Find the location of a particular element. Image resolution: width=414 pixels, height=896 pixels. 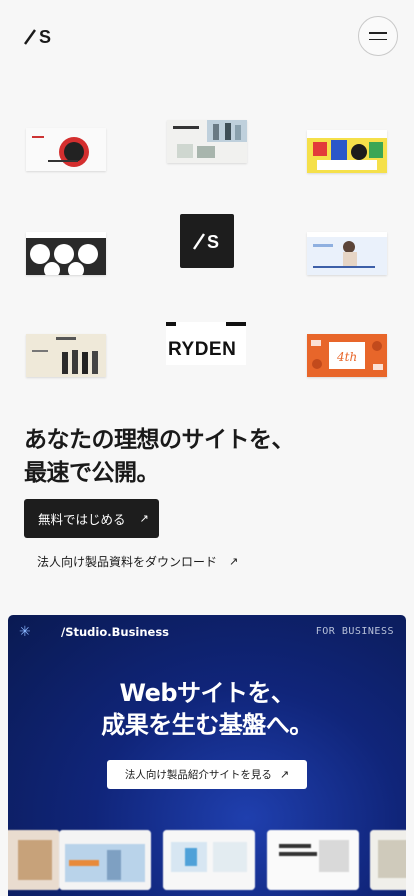

start-free-label: 無料ではじめる is located at coordinates (82, 519).